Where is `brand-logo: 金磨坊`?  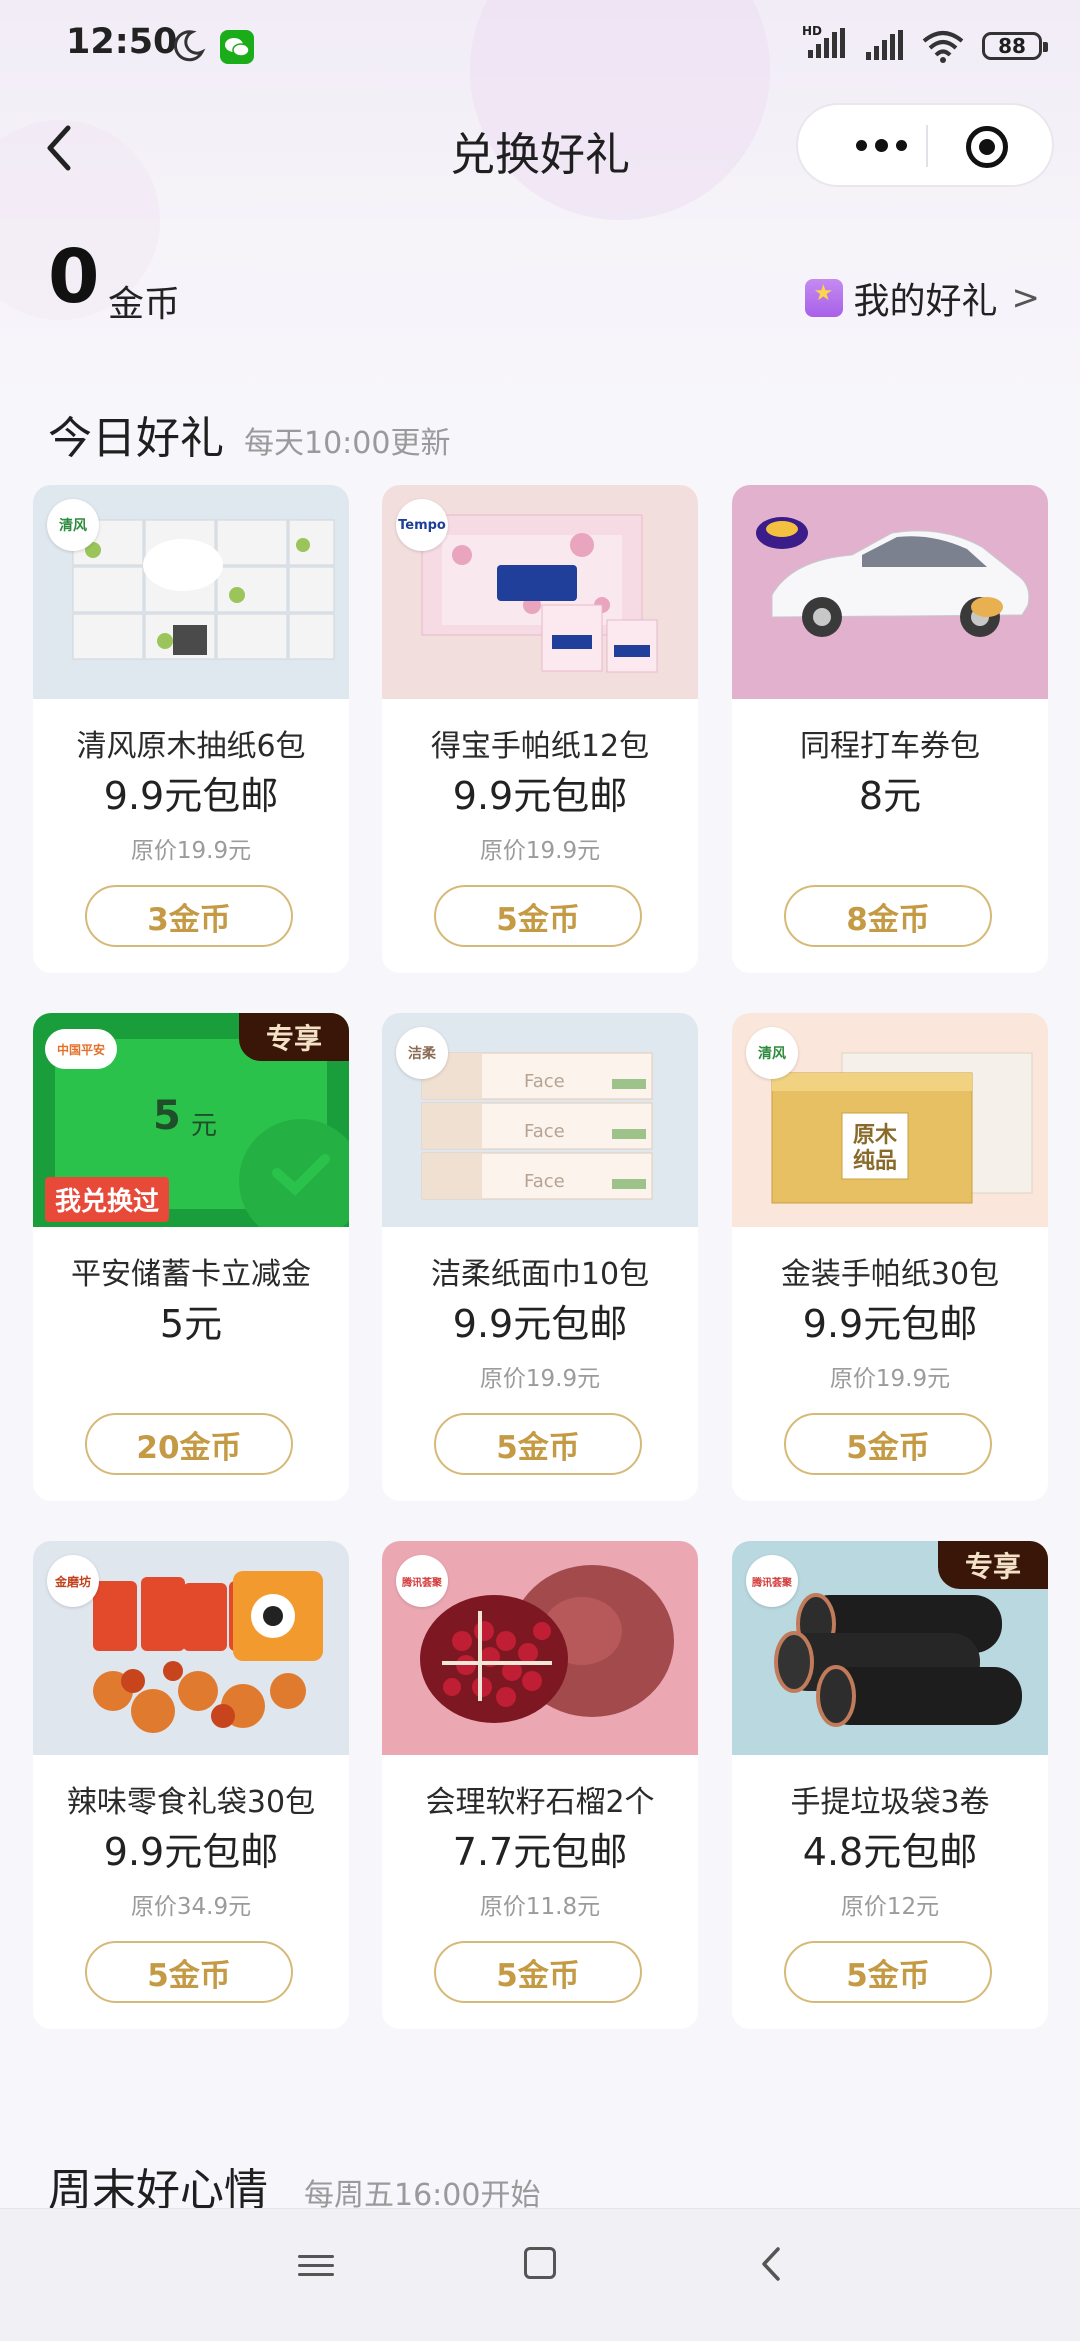
brand-logo: 金磨坊 is located at coordinates (73, 1581).